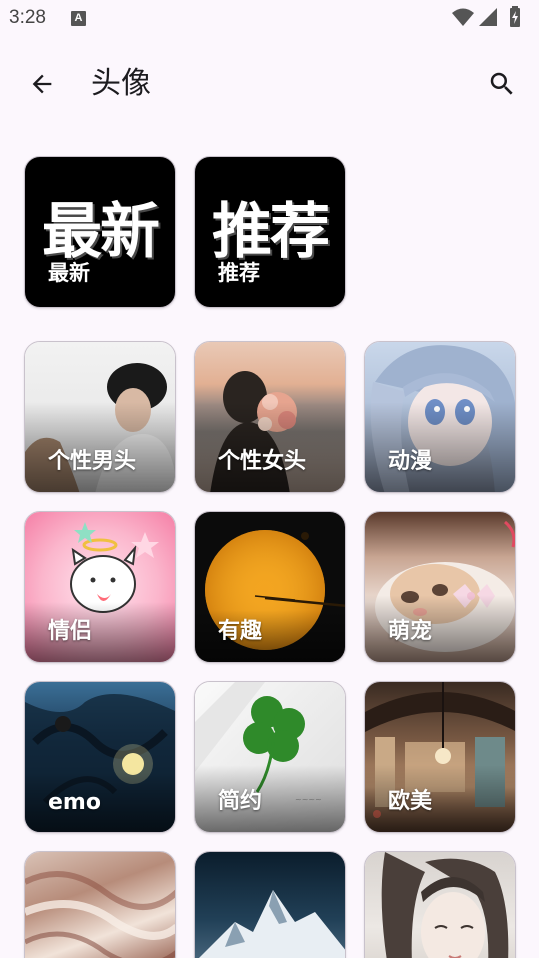 The image size is (539, 958). I want to click on search-button, so click(502, 84).